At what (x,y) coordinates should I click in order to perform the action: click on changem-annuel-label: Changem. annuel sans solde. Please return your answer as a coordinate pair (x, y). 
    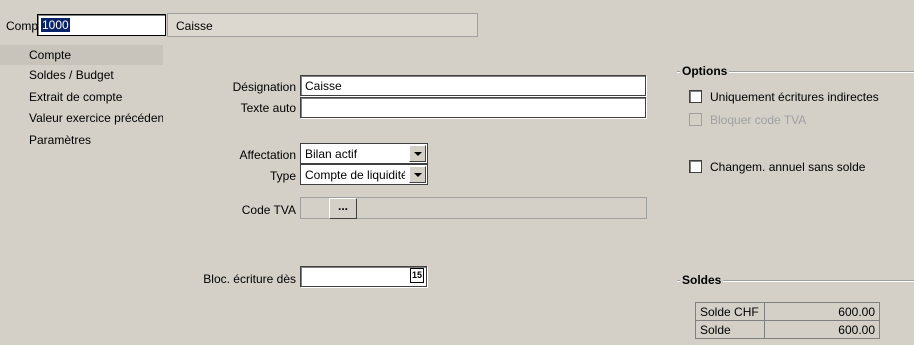
    Looking at the image, I should click on (788, 167).